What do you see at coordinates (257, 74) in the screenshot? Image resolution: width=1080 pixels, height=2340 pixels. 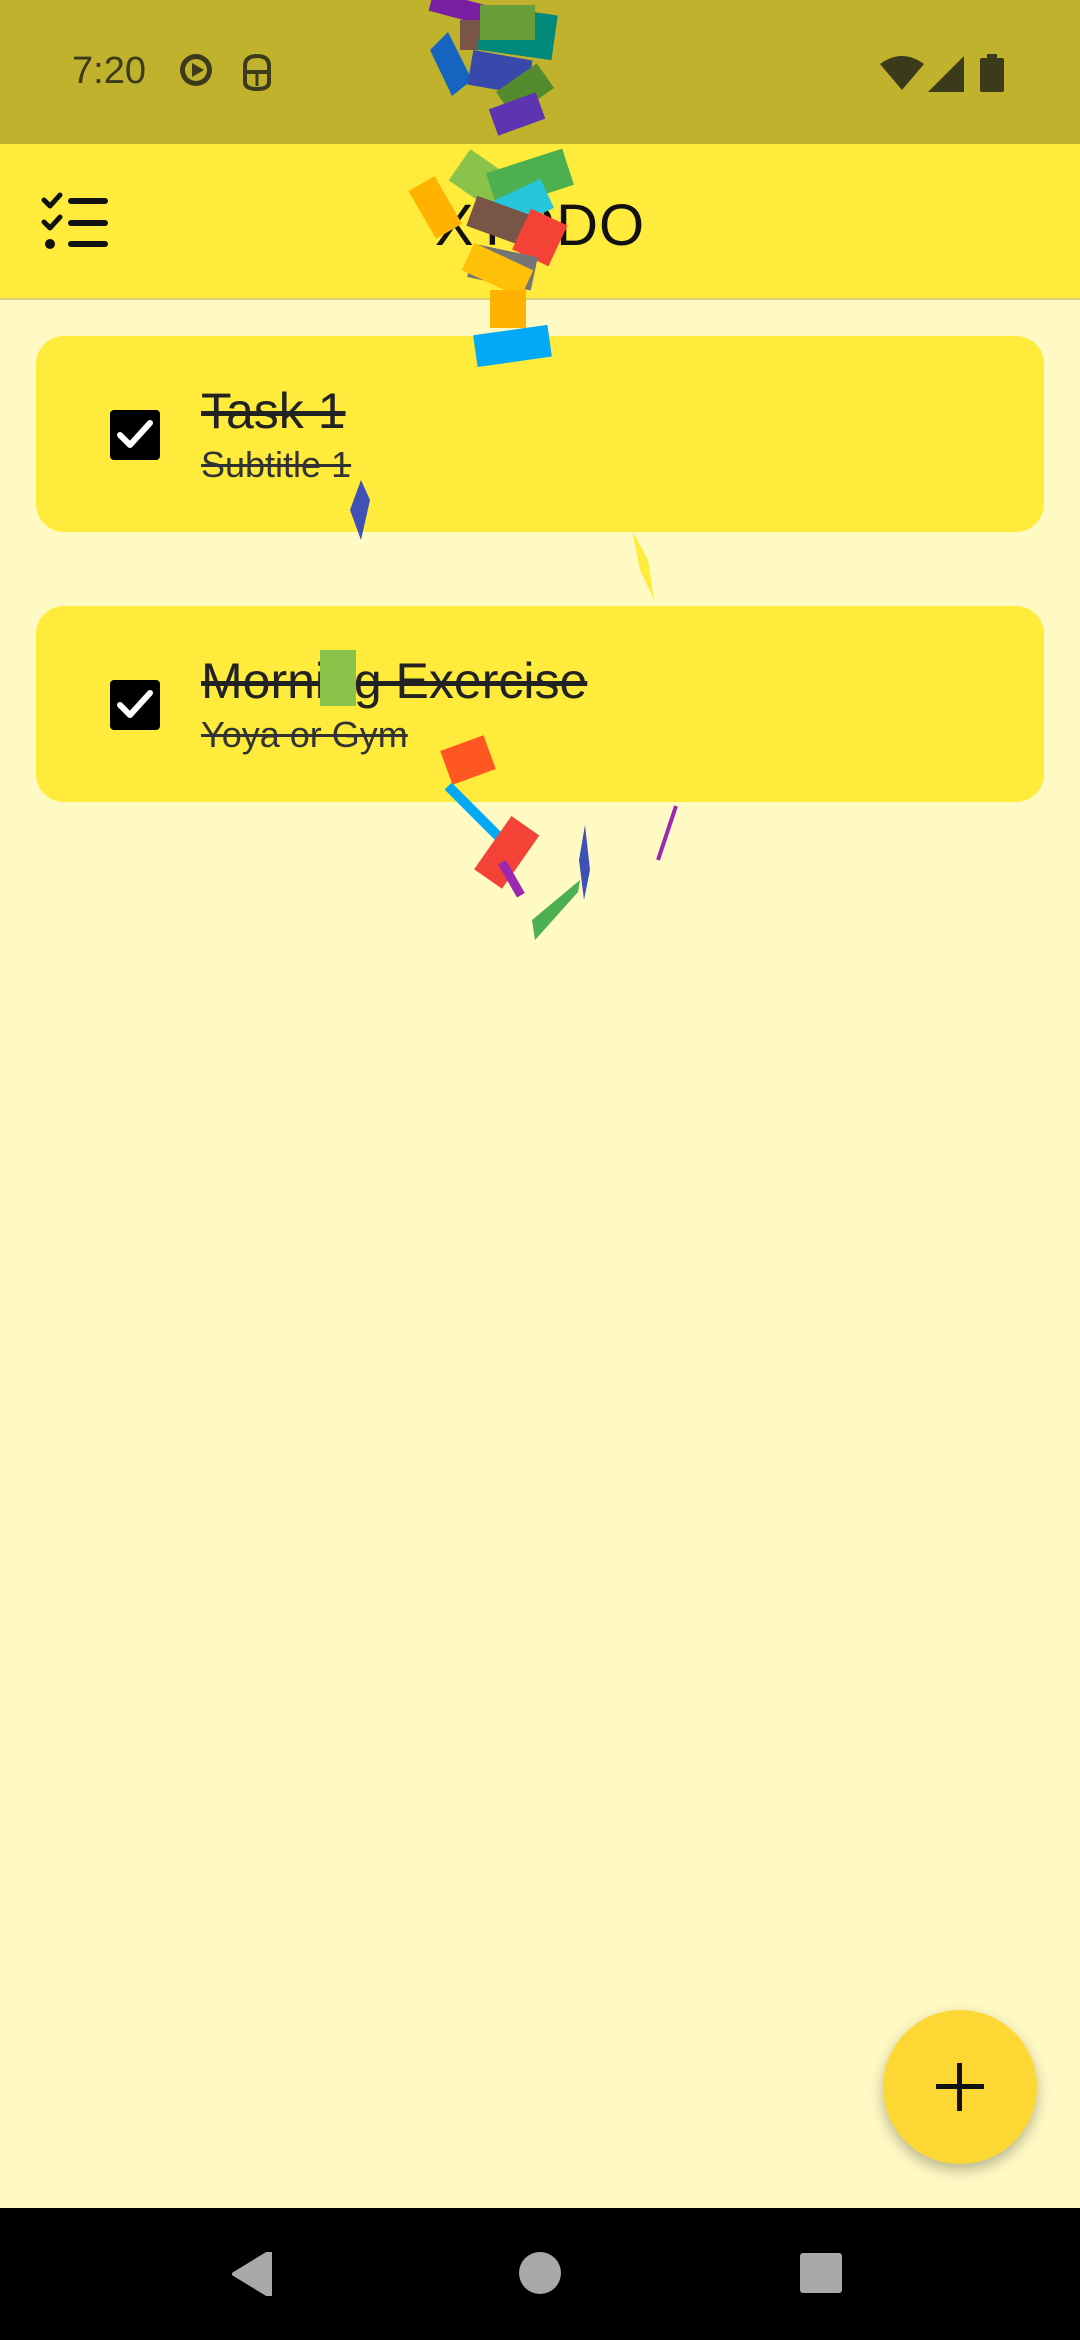 I see `android-debug-icon` at bounding box center [257, 74].